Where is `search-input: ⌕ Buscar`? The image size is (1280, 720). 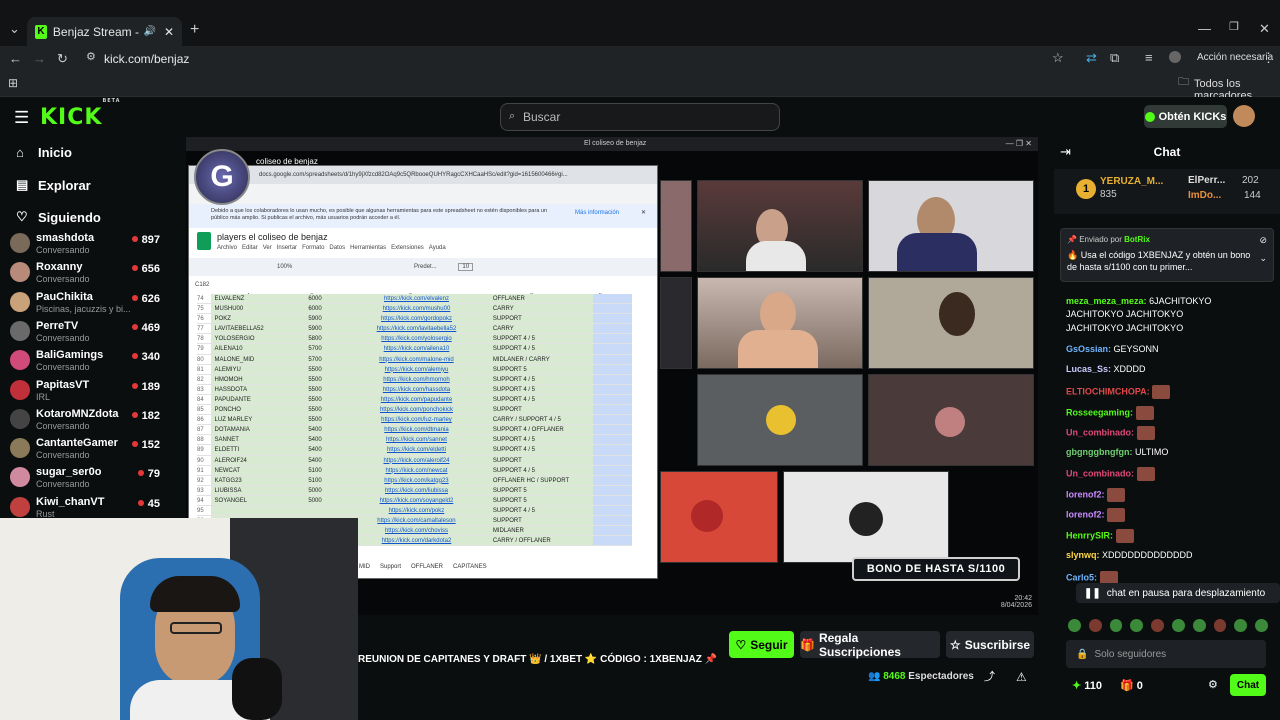
search-input: ⌕ Buscar is located at coordinates (640, 117).